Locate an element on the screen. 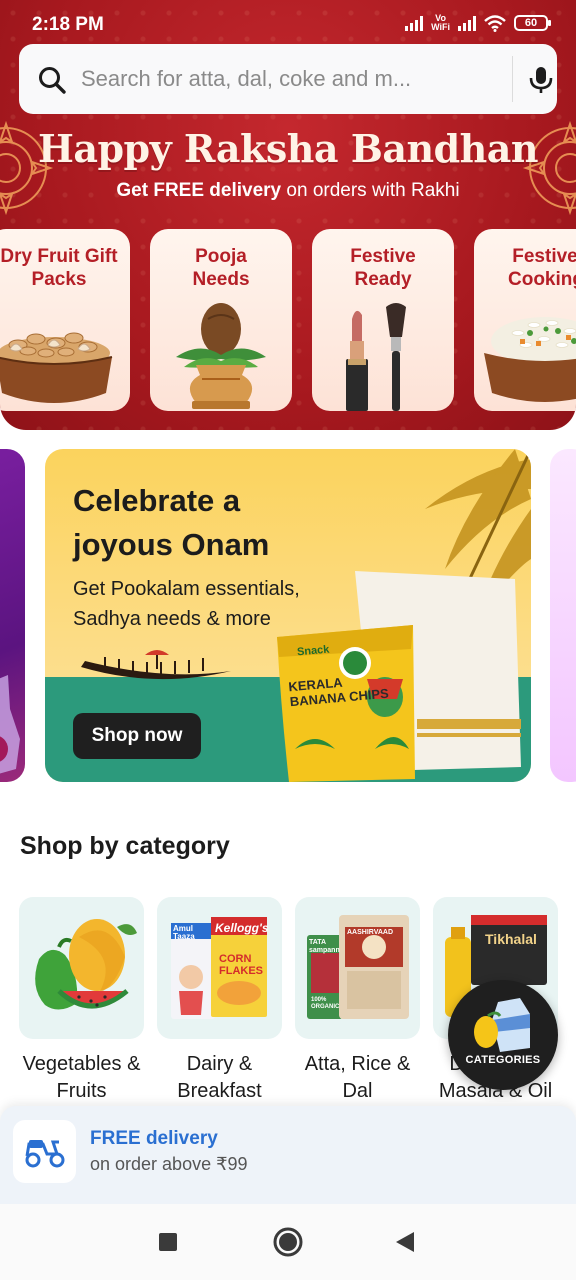  atta-rice-dal-icon is located at coordinates (358, 967).